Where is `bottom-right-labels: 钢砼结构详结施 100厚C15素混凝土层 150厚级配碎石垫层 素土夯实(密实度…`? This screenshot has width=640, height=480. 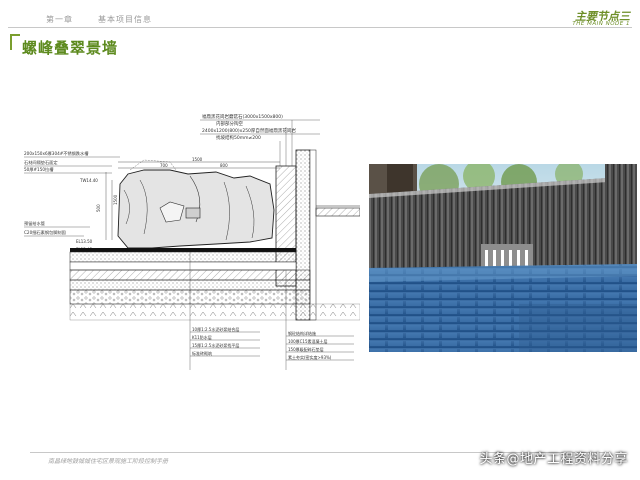
bottom-right-labels: 钢砼结构详结施 100厚C15素混凝土层 150厚级配碎石垫层 素土夯实(密实度… is located at coordinates (310, 345).